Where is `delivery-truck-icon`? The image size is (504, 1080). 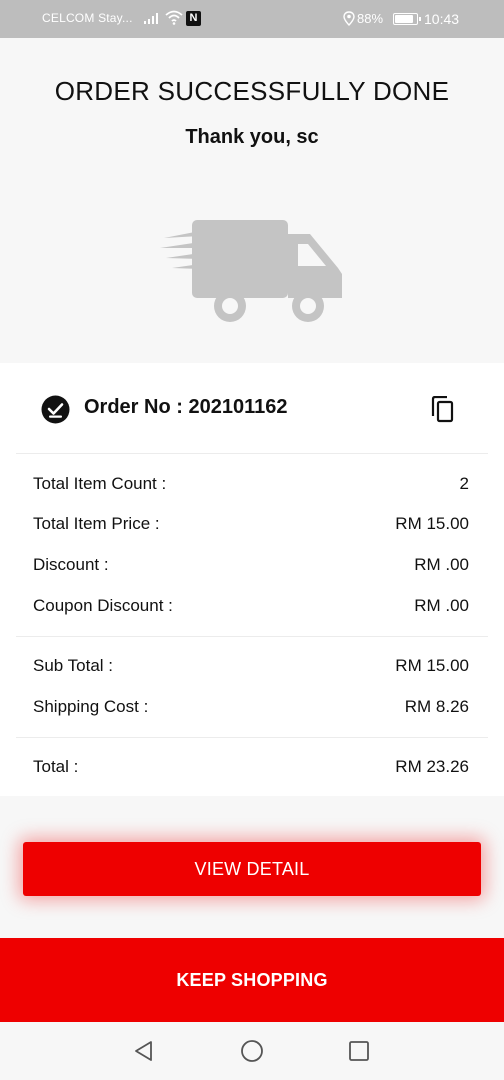
delivery-truck-icon is located at coordinates (251, 271).